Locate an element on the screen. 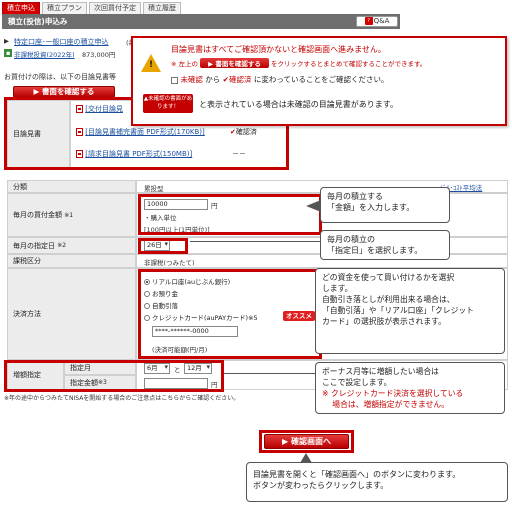 Image resolution: width=512 pixels, height=505 pixels. qa-button: ? Q&A is located at coordinates (377, 21).